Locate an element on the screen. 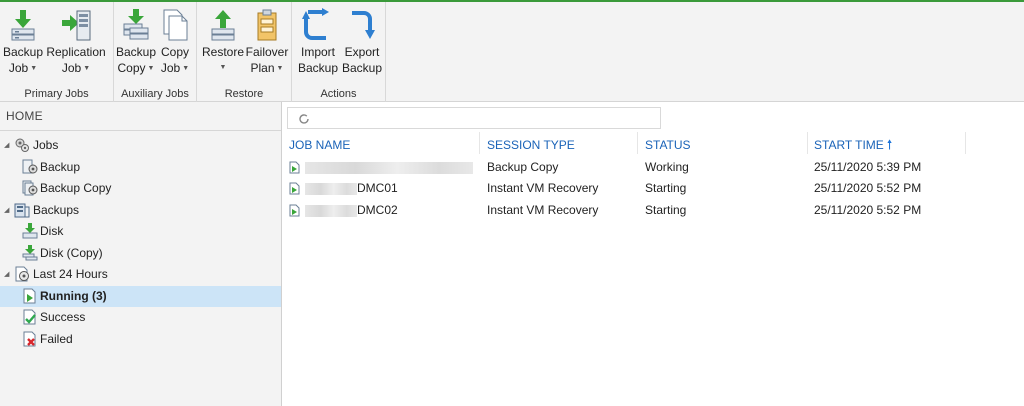  backup-gear-icon is located at coordinates (30, 166).